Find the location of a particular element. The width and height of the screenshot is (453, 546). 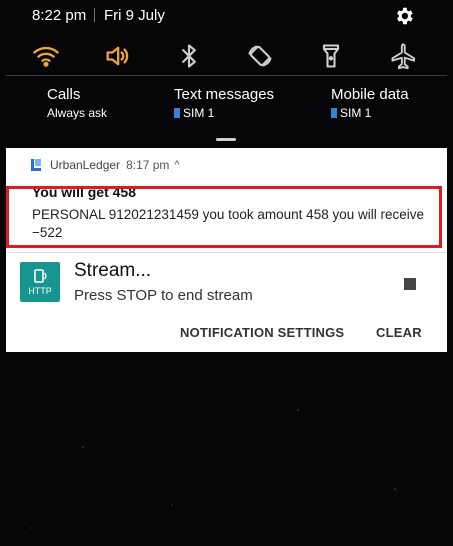

http-stream-app-icon: HTTP is located at coordinates (40, 282).